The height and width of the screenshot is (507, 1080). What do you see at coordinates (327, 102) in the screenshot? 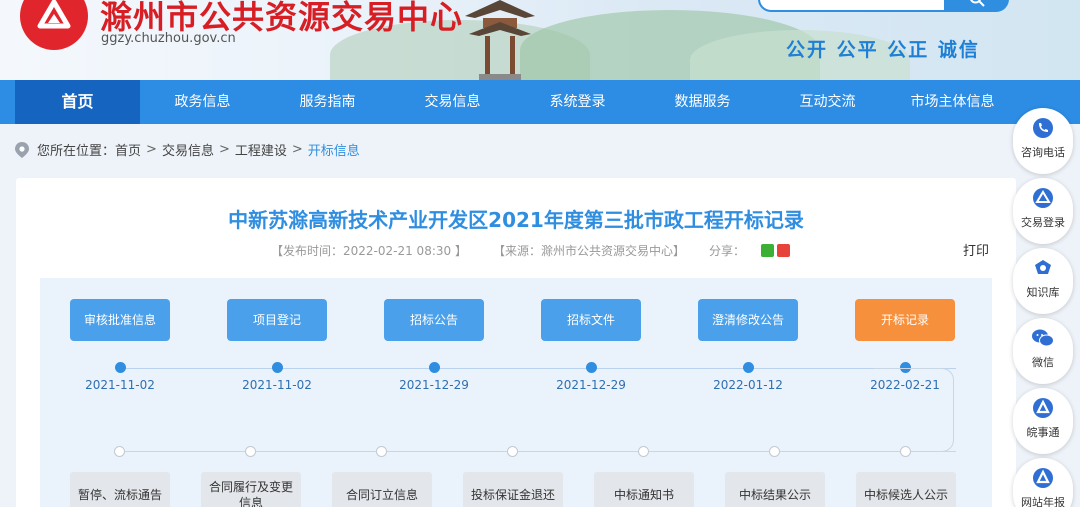
I see `nav-item-service-guide: 服务指南` at bounding box center [327, 102].